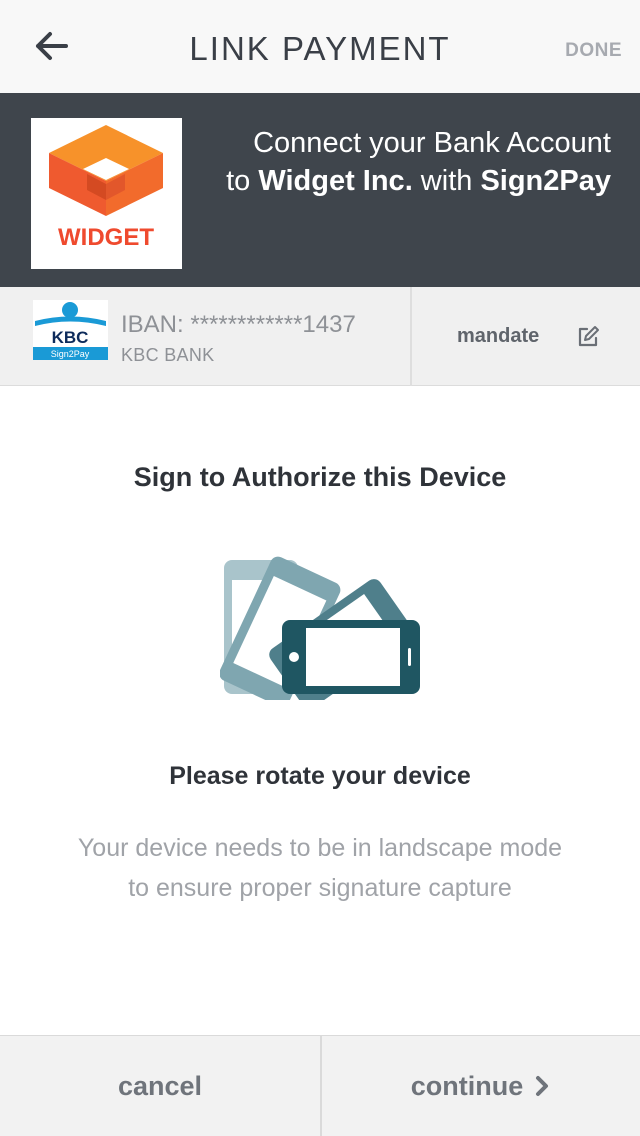  What do you see at coordinates (320, 477) in the screenshot?
I see `authorize-heading: Sign to Authorize this Device` at bounding box center [320, 477].